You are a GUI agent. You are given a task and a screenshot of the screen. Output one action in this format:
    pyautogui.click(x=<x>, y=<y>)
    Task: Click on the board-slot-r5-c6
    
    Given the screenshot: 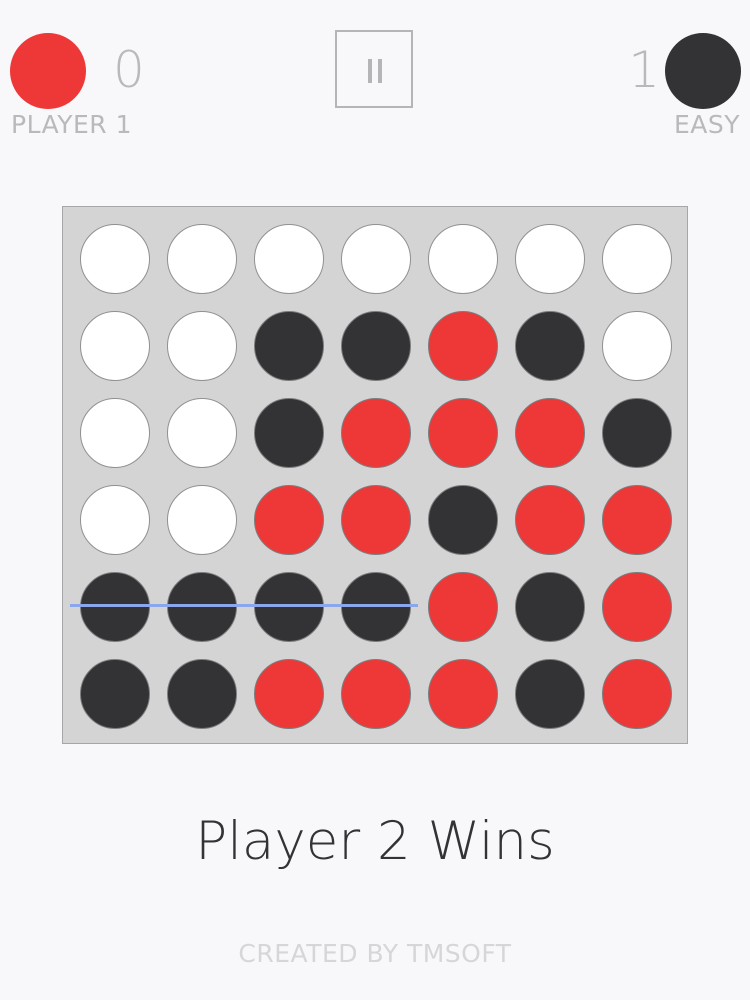 What is the action you would take?
    pyautogui.click(x=550, y=607)
    